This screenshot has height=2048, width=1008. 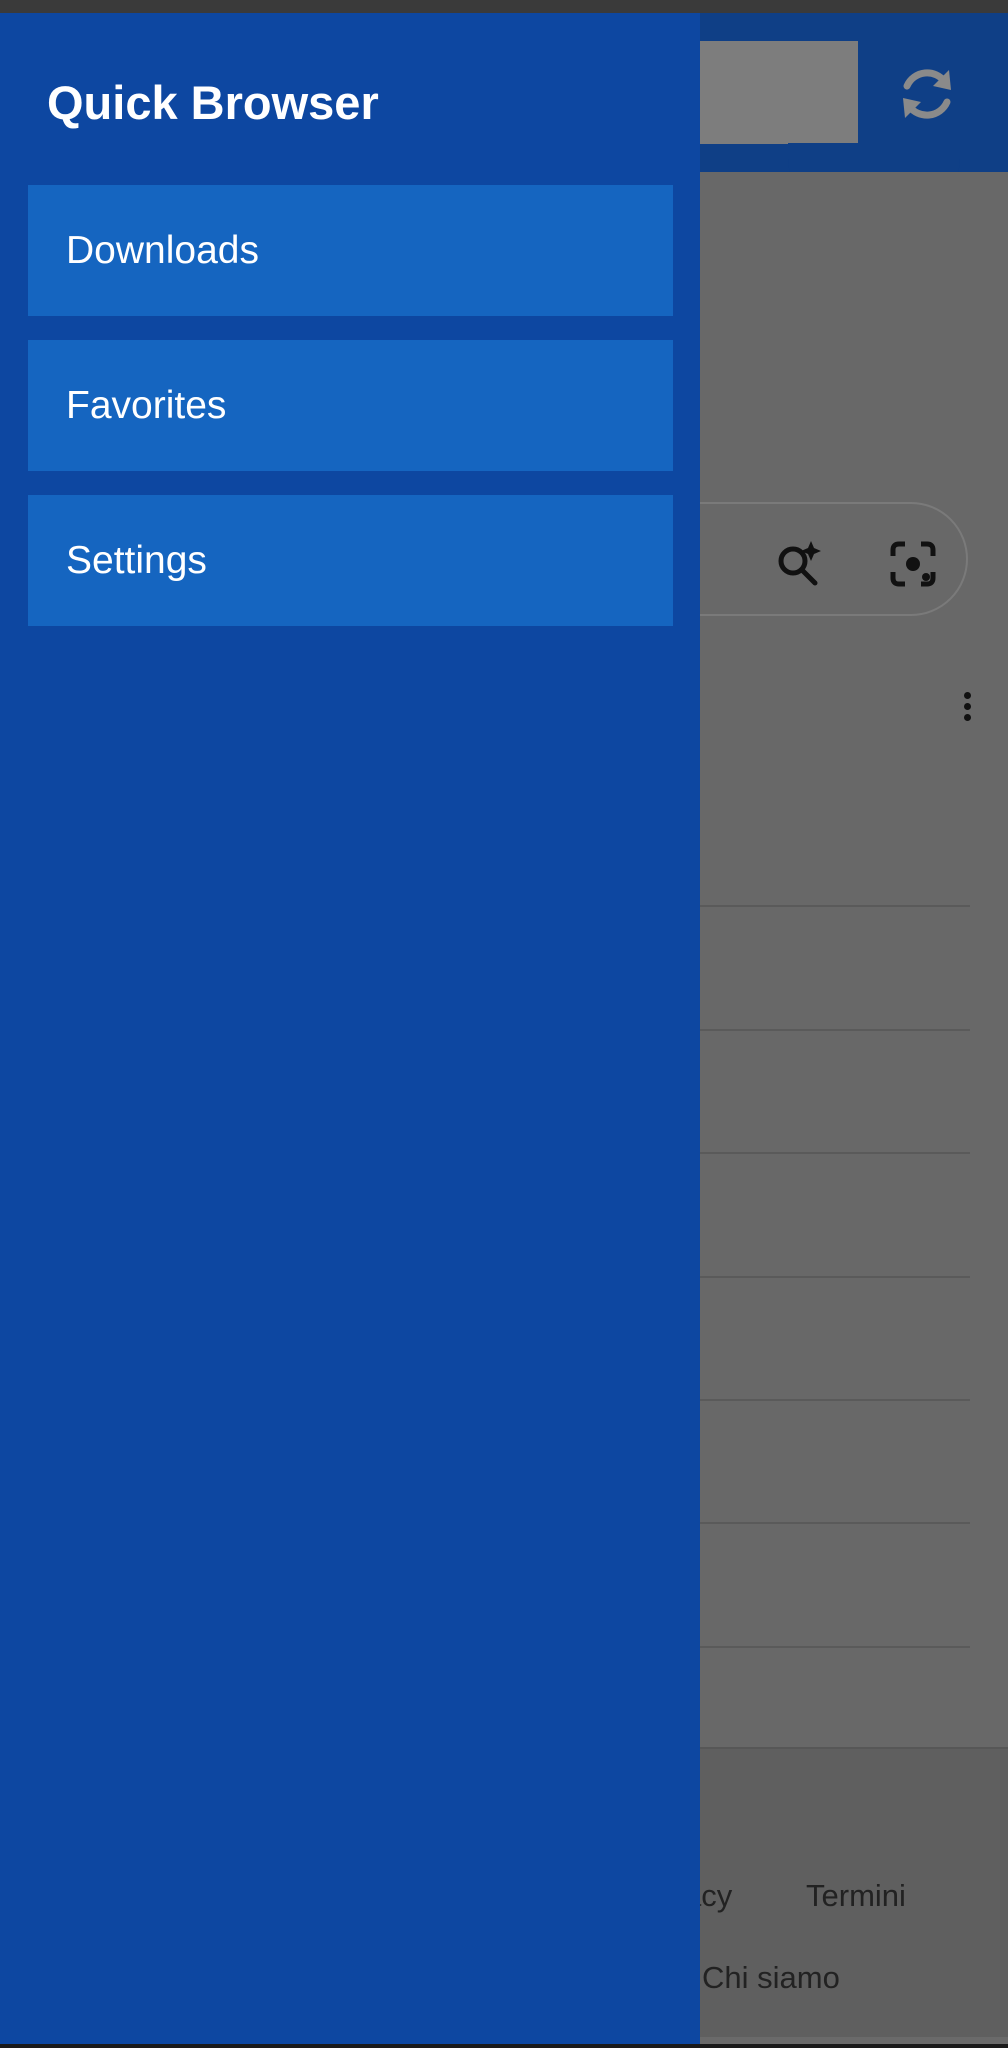 I want to click on footer-link-terms: Termini, so click(x=856, y=1896).